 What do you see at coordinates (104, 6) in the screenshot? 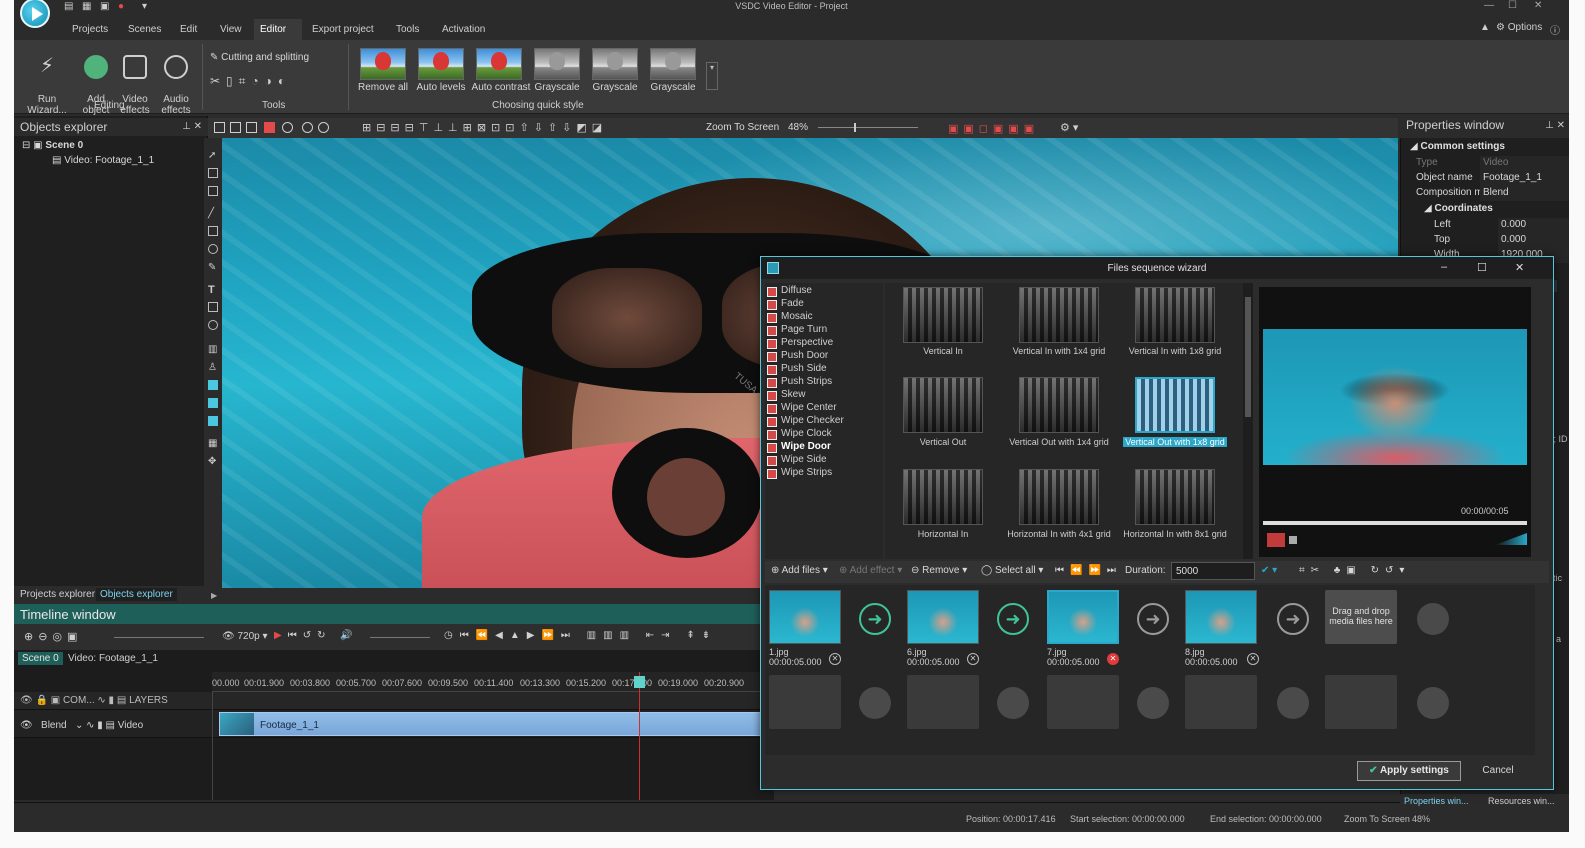
I see `save-icon: ▣` at bounding box center [104, 6].